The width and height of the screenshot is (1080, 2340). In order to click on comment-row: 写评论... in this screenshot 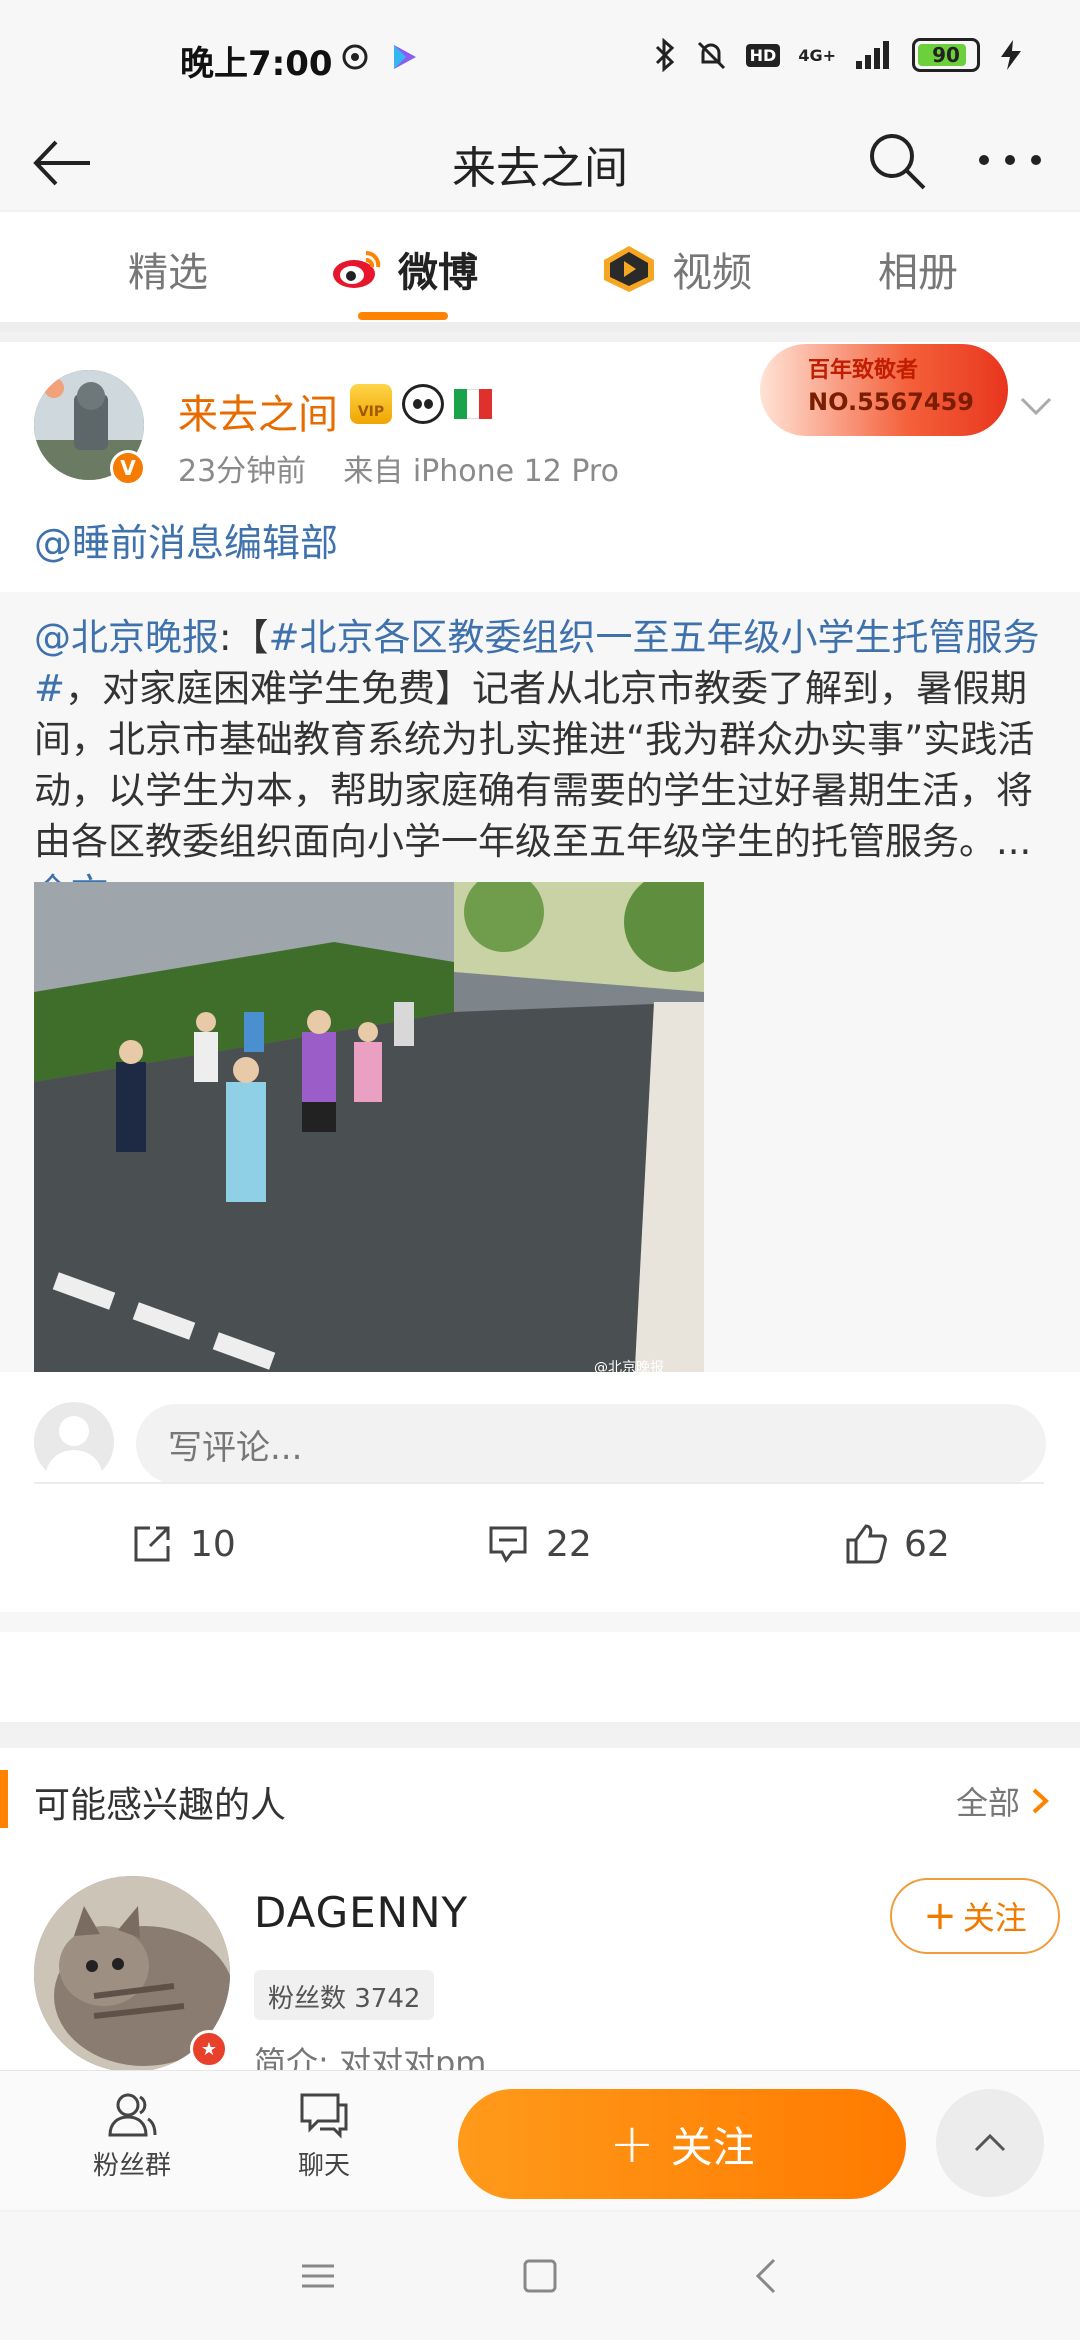, I will do `click(540, 1432)`.